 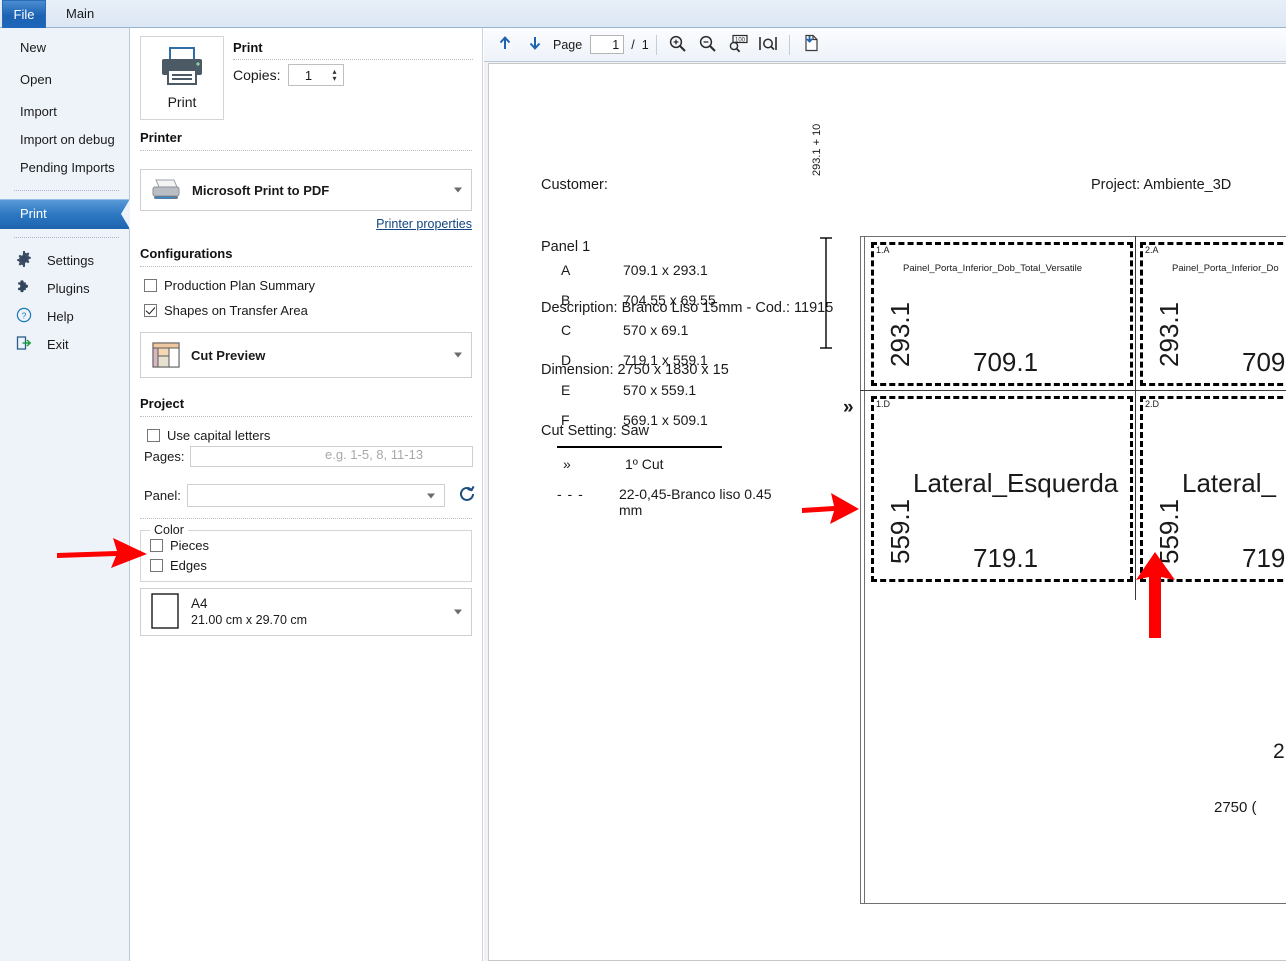 What do you see at coordinates (315, 495) in the screenshot?
I see `panel-select` at bounding box center [315, 495].